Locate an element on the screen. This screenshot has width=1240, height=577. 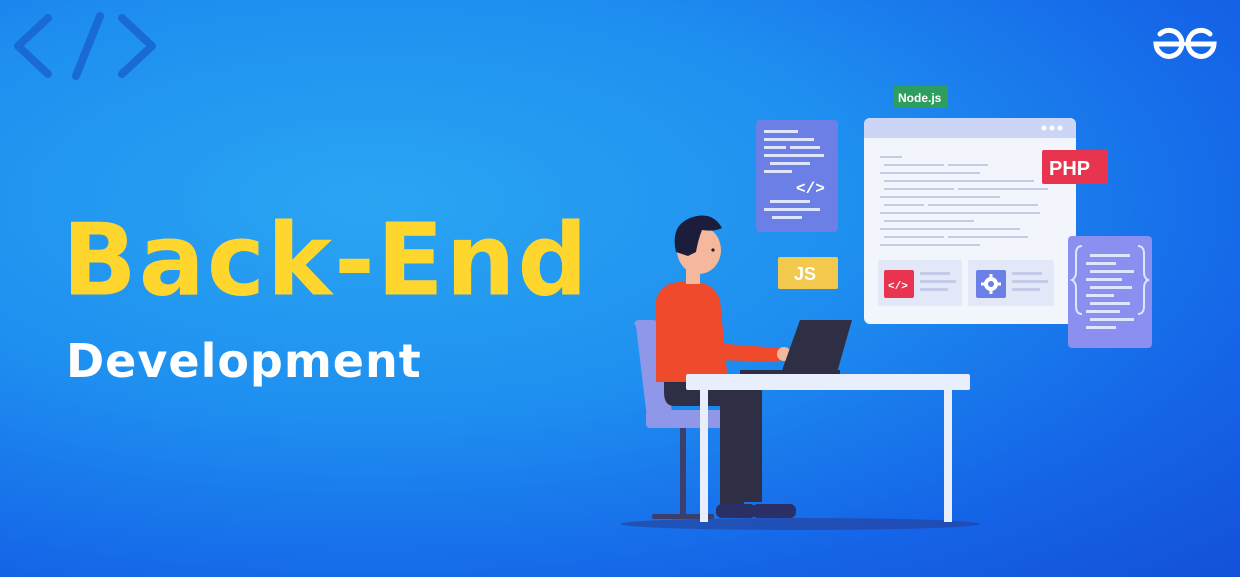
js-badge-label: JS is located at coordinates (805, 274).